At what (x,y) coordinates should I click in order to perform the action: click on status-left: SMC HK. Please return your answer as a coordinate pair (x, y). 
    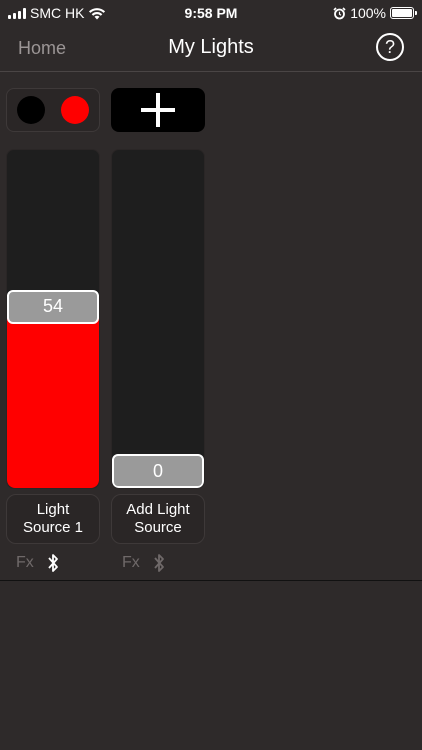
    Looking at the image, I should click on (57, 13).